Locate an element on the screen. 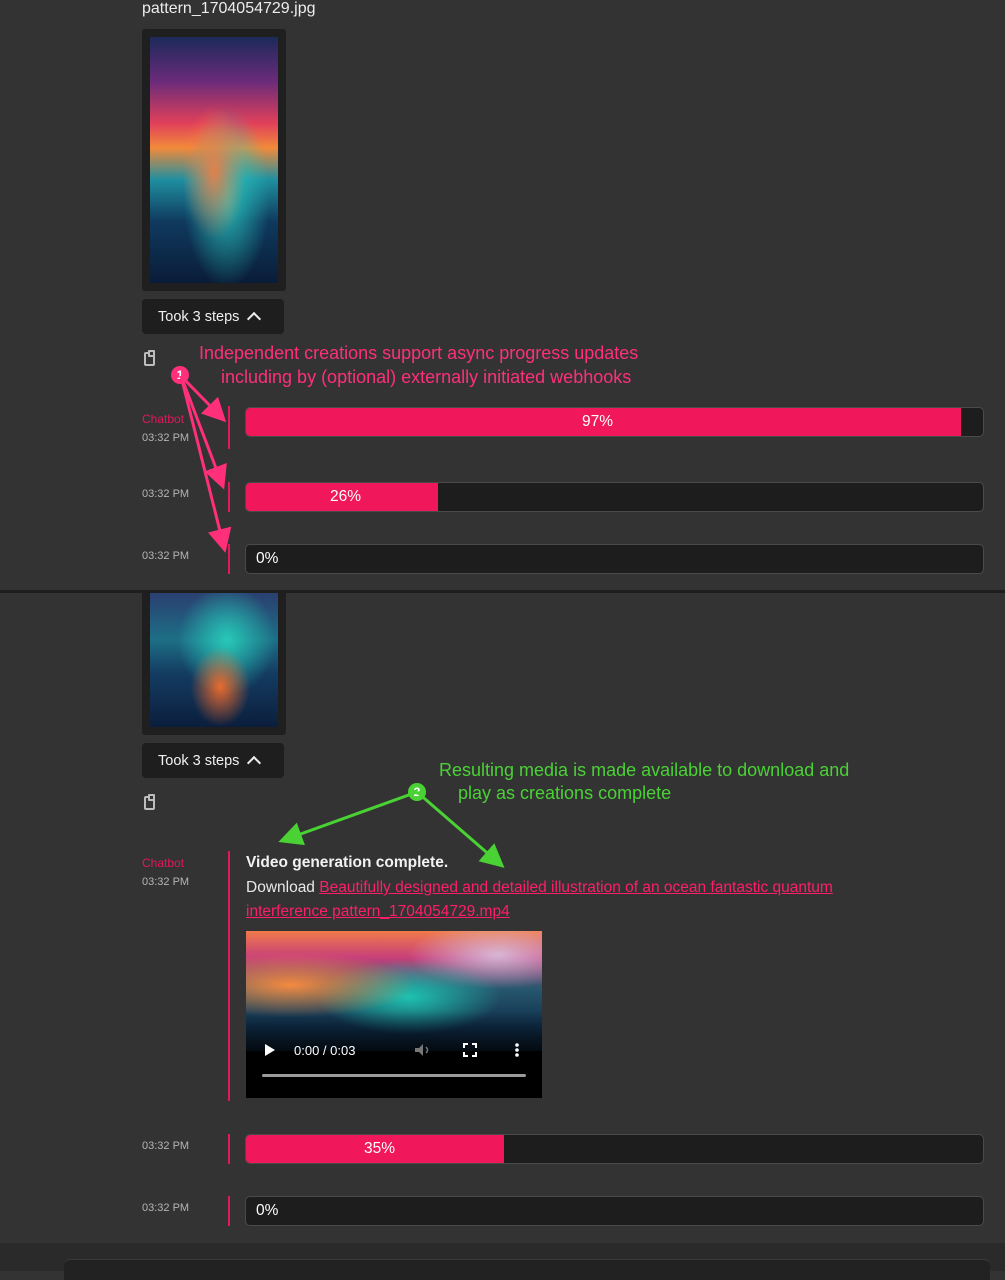 This screenshot has height=1280, width=1005. volume-icon is located at coordinates (423, 1050).